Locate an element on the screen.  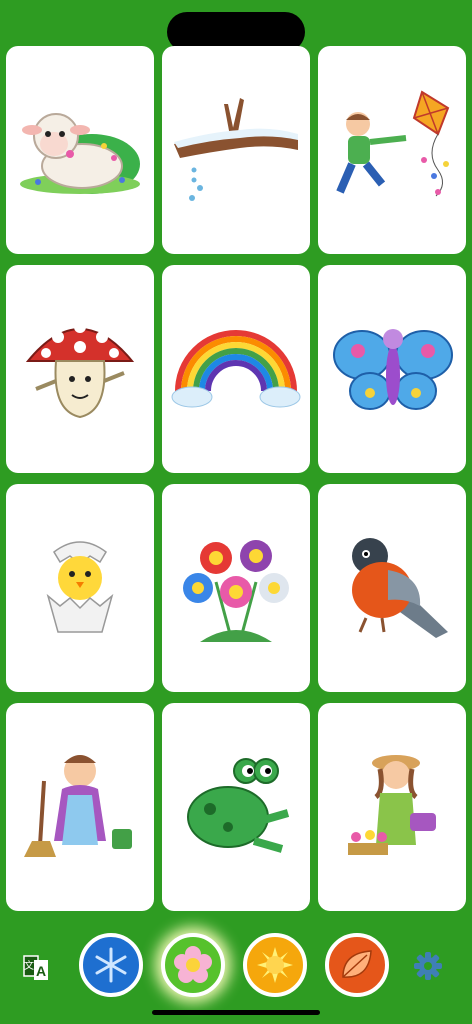
frog-card is located at coordinates (236, 807).